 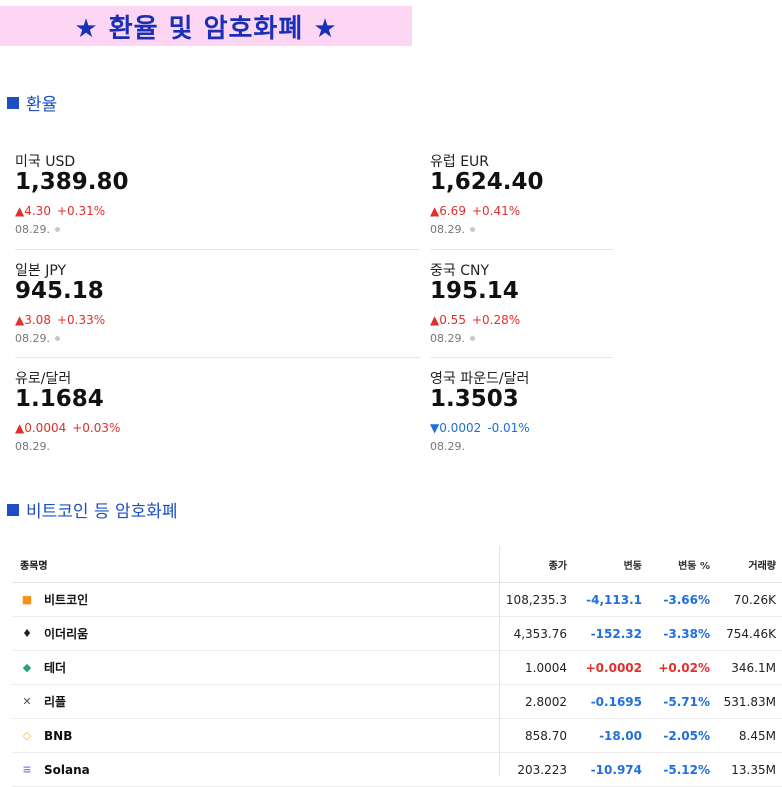 What do you see at coordinates (686, 769) in the screenshot?
I see `coin-percent: -5.12%` at bounding box center [686, 769].